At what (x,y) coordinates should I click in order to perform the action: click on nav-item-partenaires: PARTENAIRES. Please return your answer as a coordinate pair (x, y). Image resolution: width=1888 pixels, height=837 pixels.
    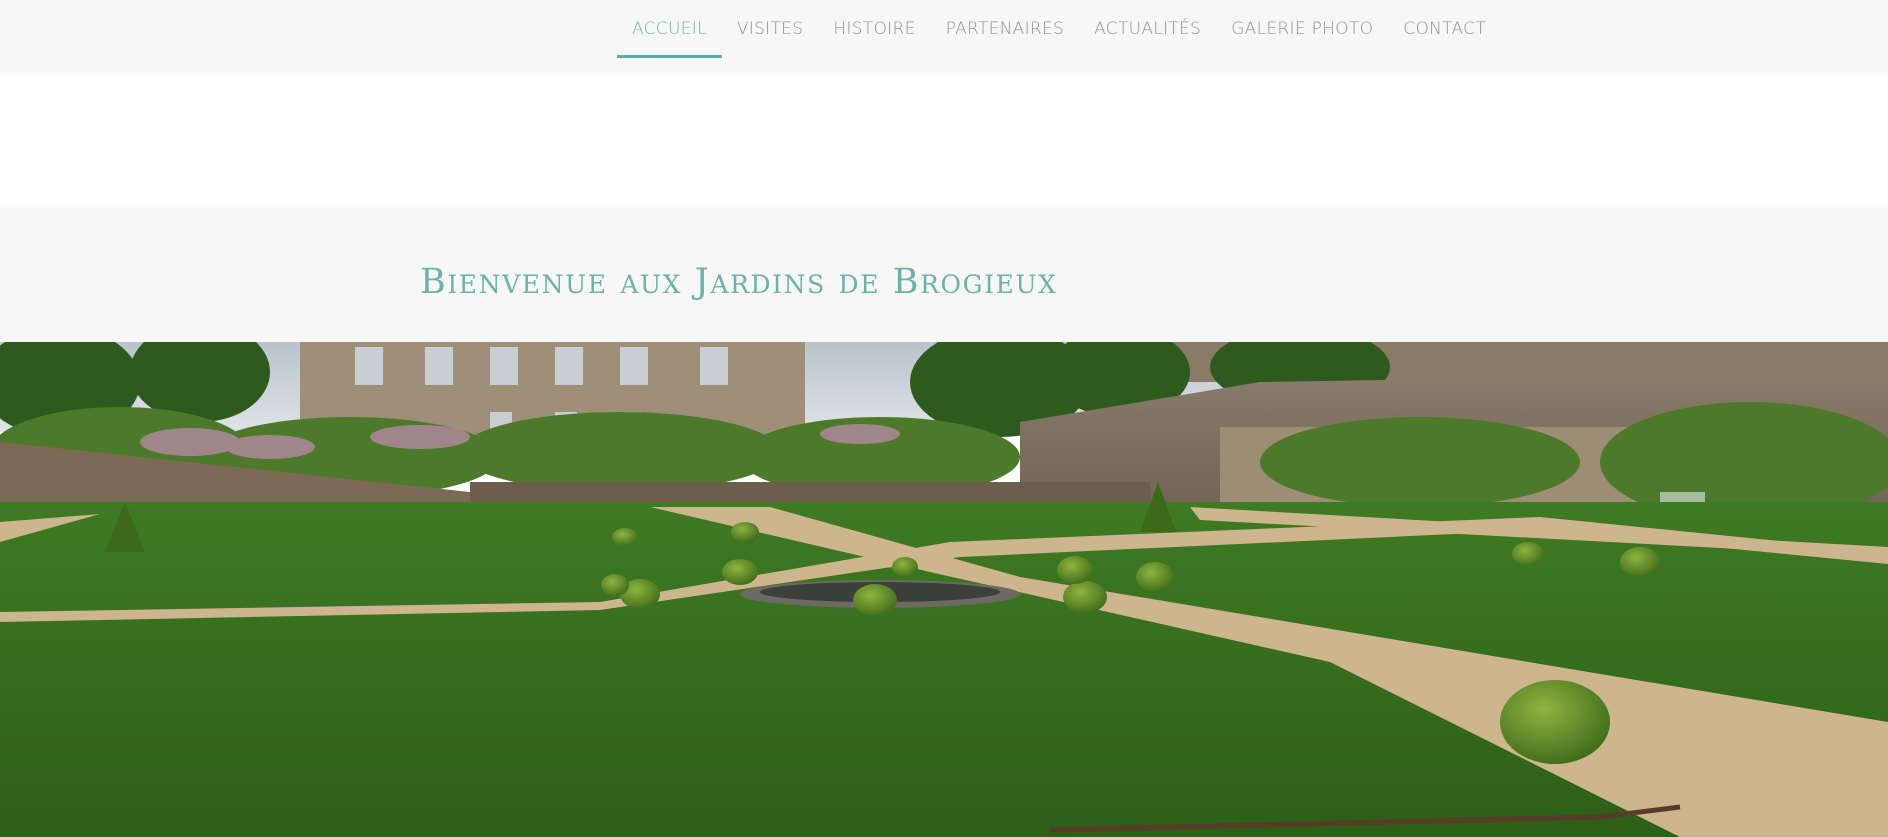
    Looking at the image, I should click on (1005, 29).